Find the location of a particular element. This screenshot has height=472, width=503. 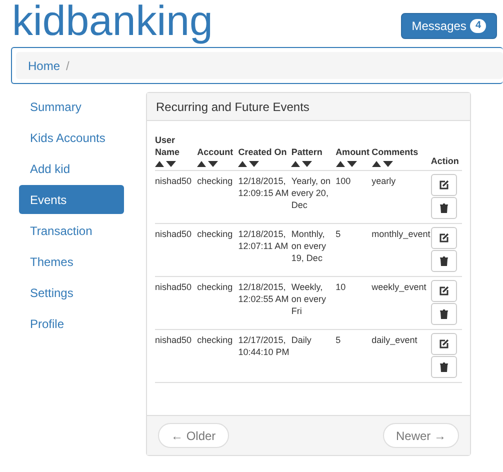

sidebar-item: Themes is located at coordinates (71, 261).